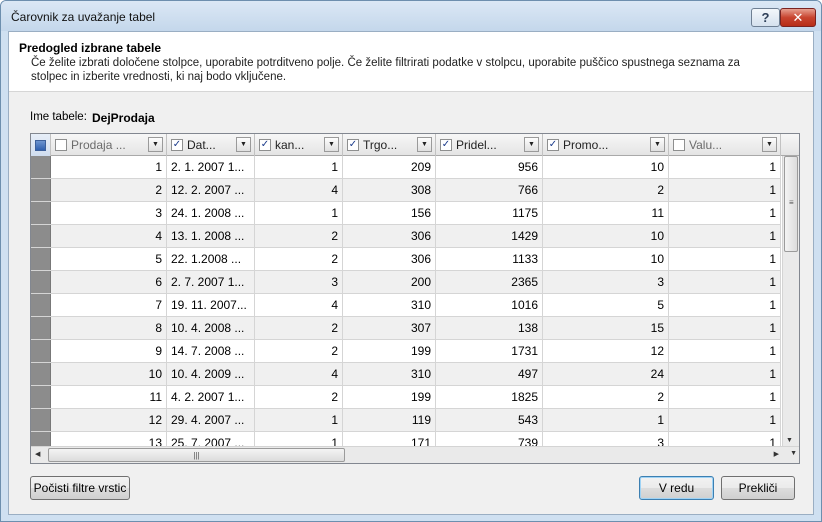 The height and width of the screenshot is (522, 822). I want to click on column-header-4: Trgo... ▼, so click(389, 145).